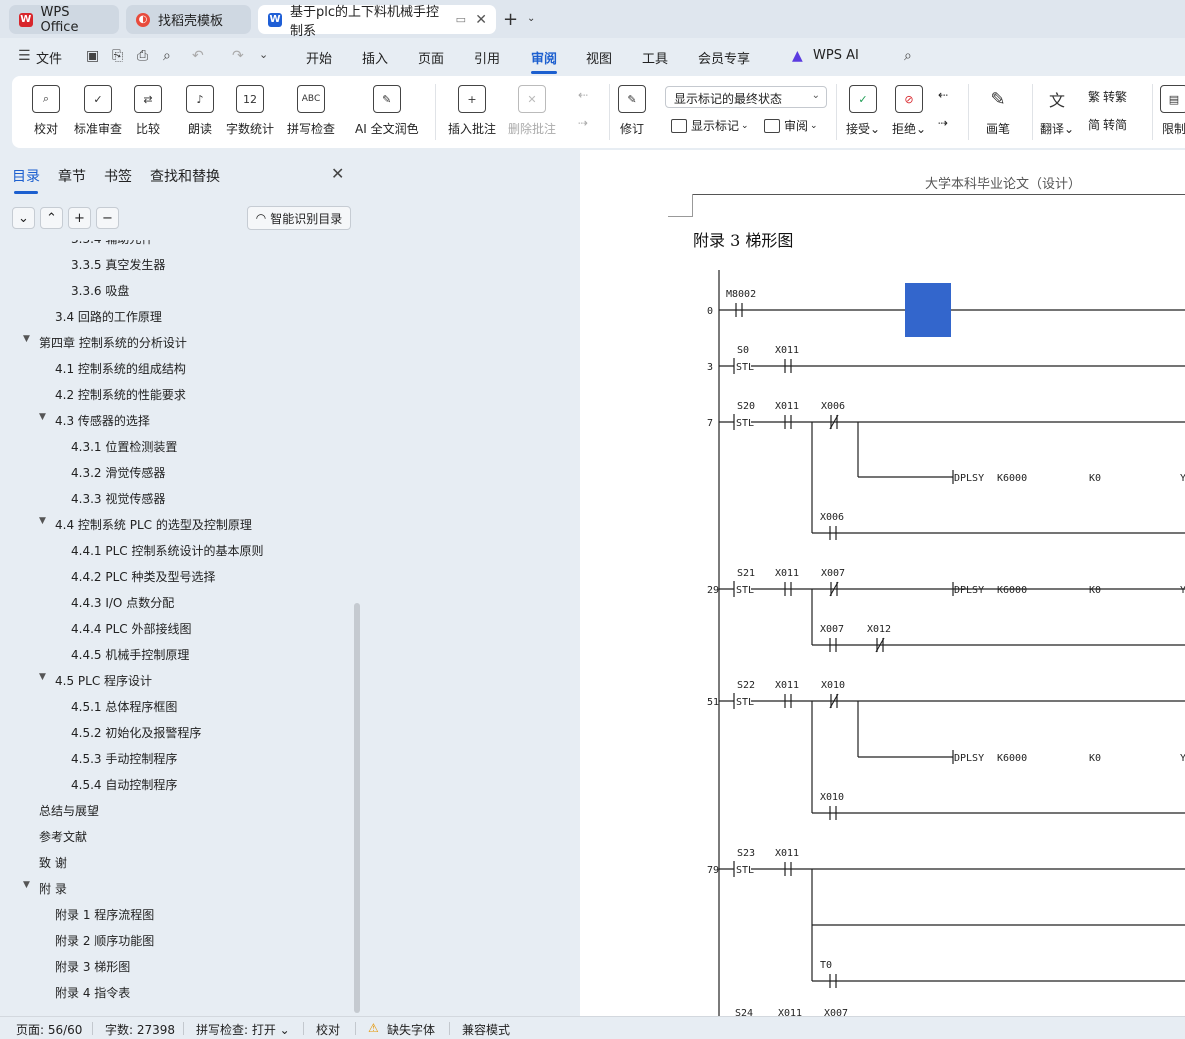 The height and width of the screenshot is (1039, 1185). I want to click on menu-file: 文件, so click(49, 57).